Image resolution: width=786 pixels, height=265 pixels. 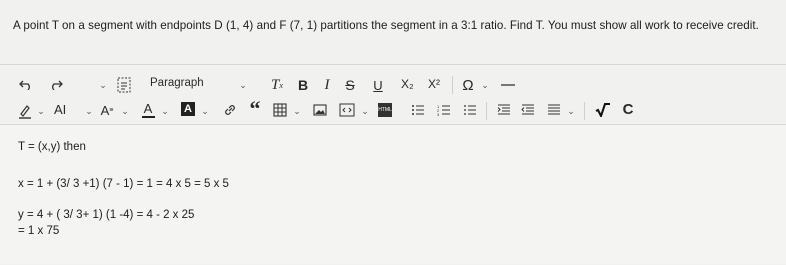 I want to click on highlight-icon, so click(x=25, y=111).